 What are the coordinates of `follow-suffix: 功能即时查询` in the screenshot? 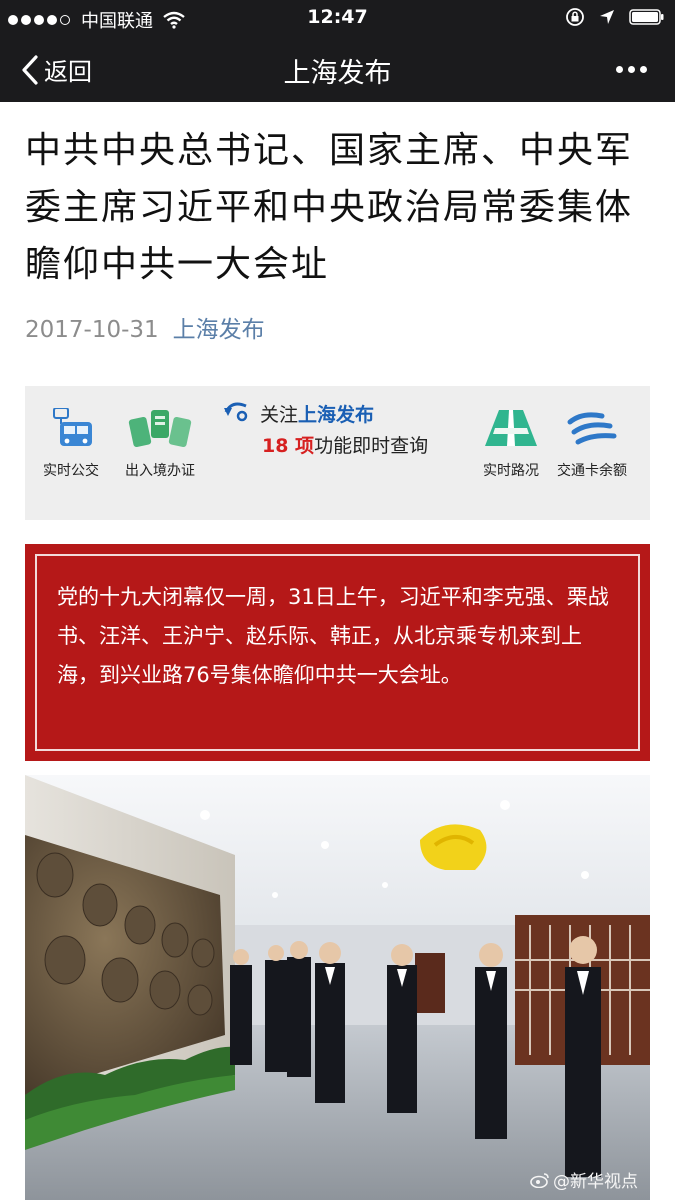 It's located at (371, 446).